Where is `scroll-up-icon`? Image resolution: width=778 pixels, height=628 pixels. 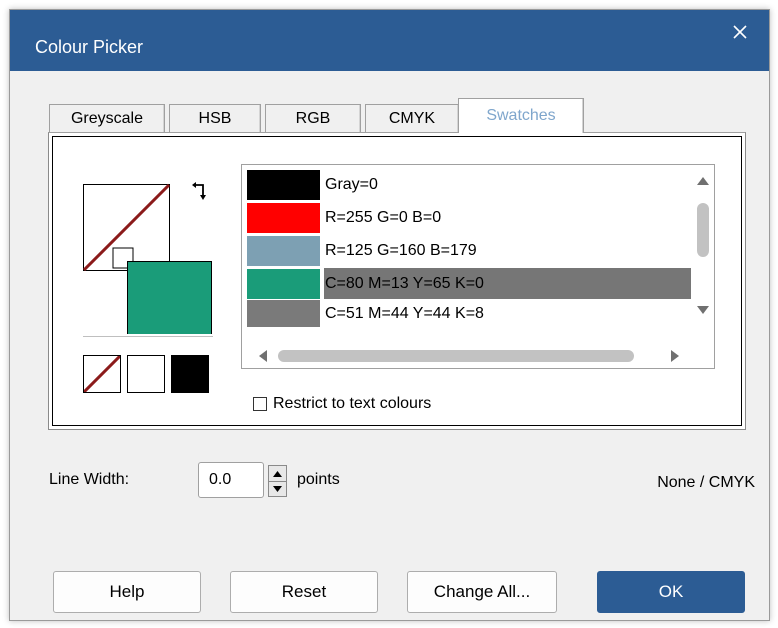
scroll-up-icon is located at coordinates (703, 181).